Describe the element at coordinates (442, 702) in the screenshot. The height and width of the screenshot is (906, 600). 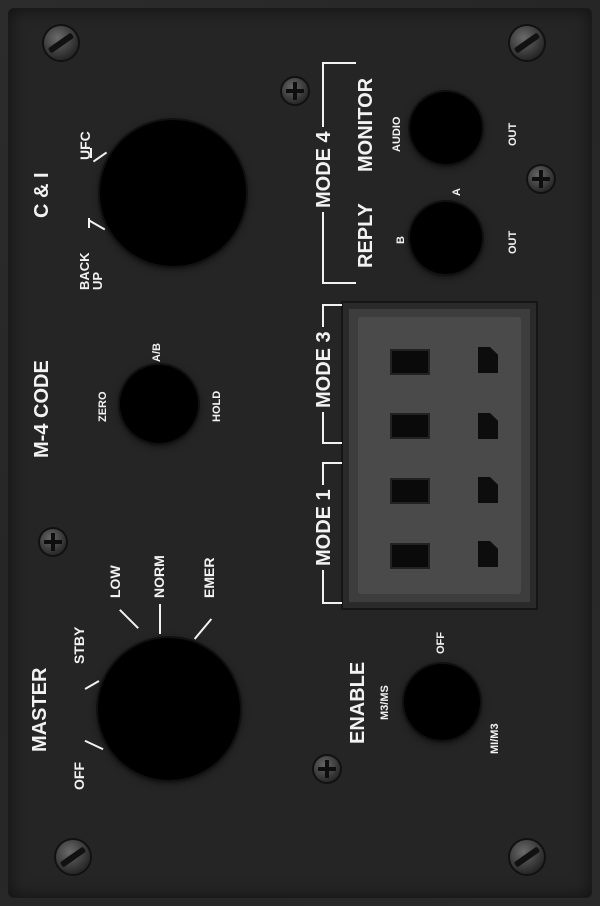
I see `enable-knob` at that location.